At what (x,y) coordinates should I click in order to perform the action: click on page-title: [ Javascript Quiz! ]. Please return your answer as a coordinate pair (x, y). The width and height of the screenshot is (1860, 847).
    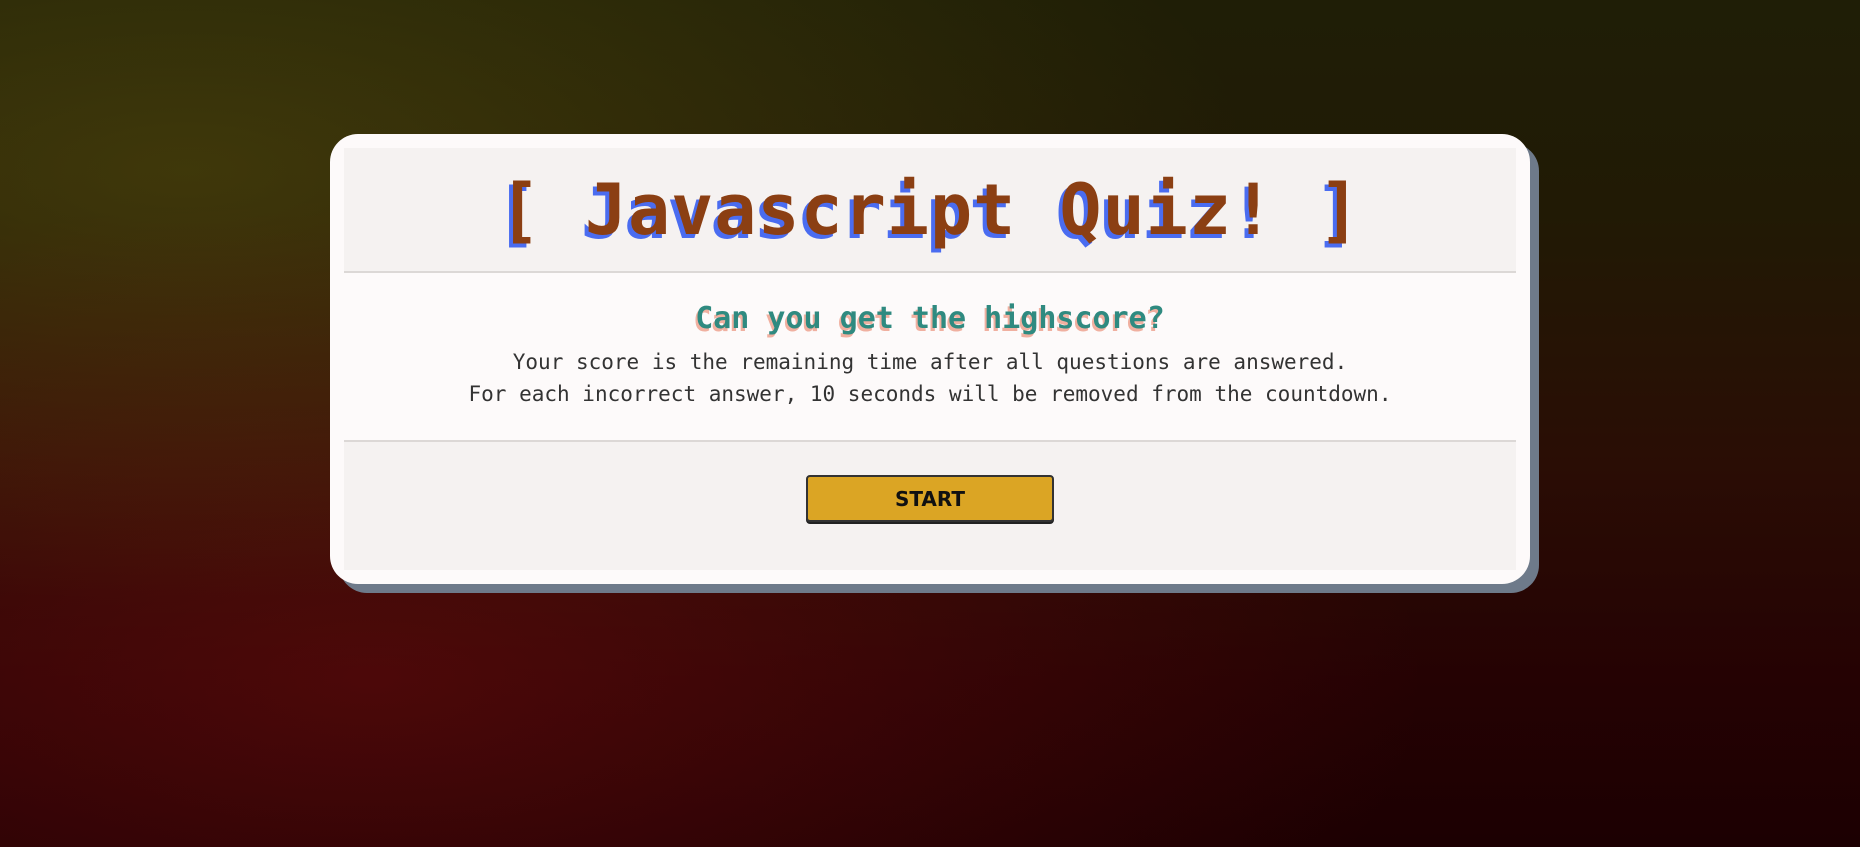
    Looking at the image, I should click on (930, 209).